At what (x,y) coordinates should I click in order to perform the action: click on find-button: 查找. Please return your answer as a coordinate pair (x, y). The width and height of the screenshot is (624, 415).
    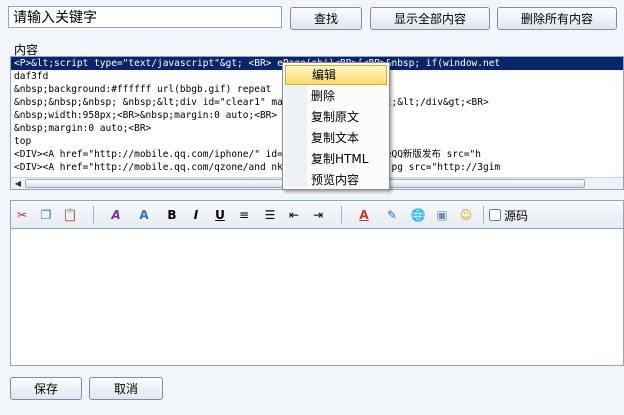
    Looking at the image, I should click on (326, 18).